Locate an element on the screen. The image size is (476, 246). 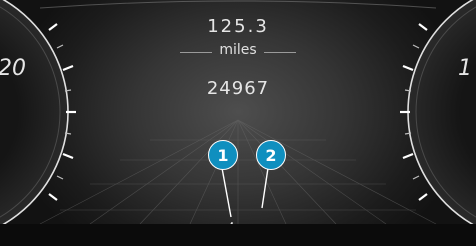
callout-2-badge: 2 is located at coordinates (271, 155).